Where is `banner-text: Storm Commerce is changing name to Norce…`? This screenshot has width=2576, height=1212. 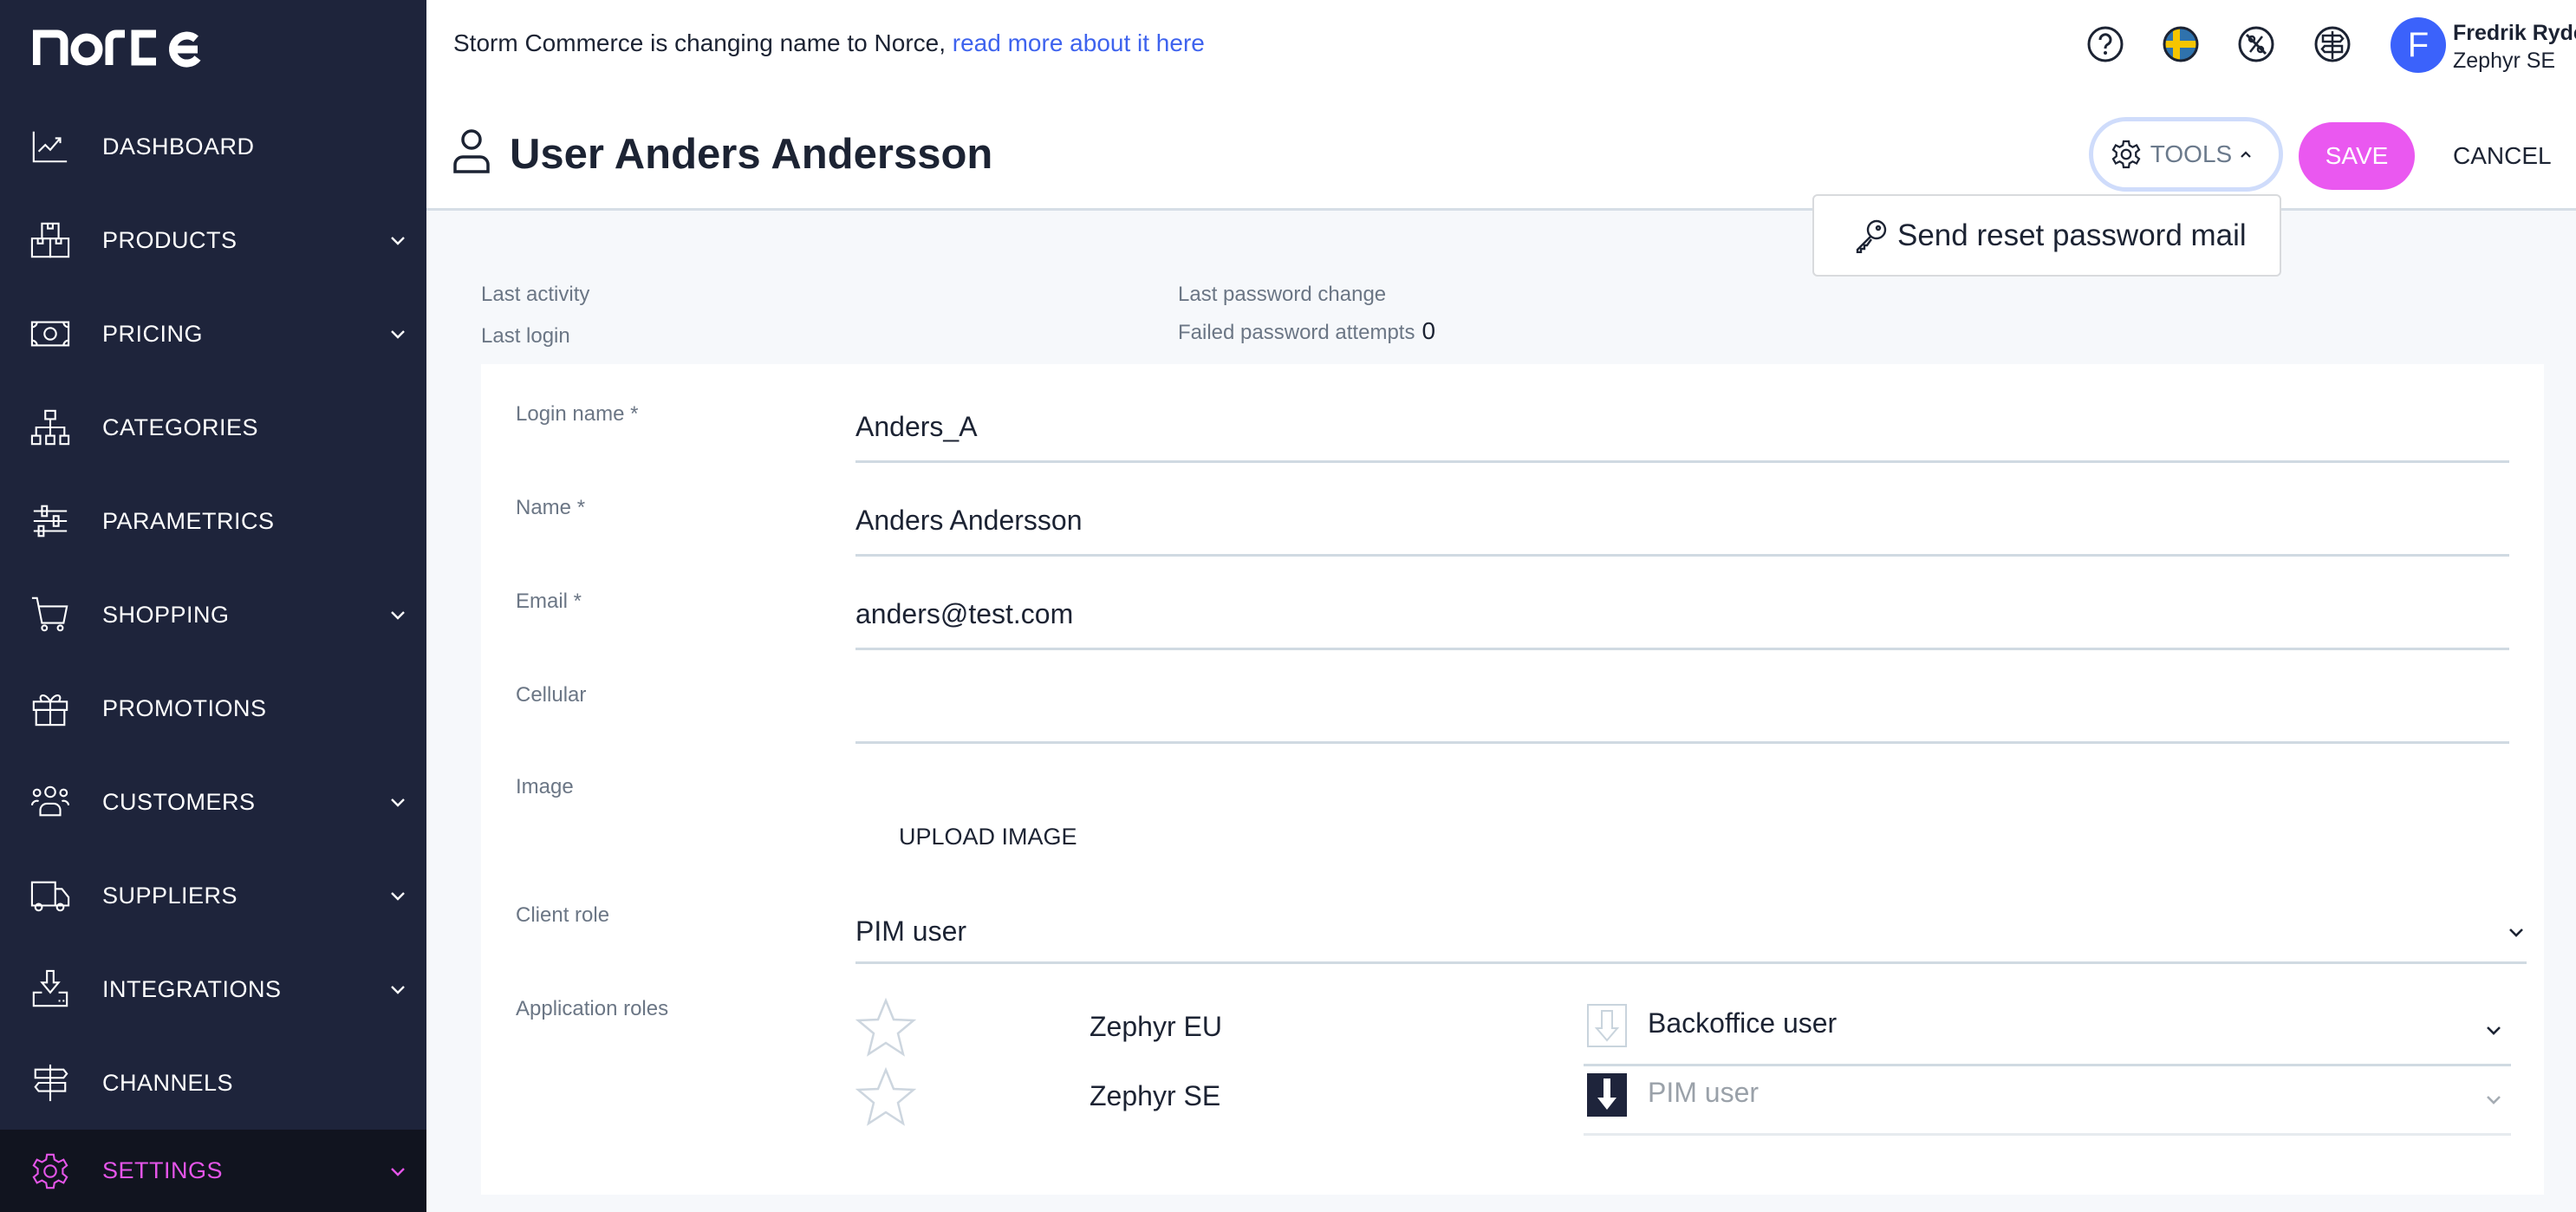 banner-text: Storm Commerce is changing name to Norce… is located at coordinates (703, 42).